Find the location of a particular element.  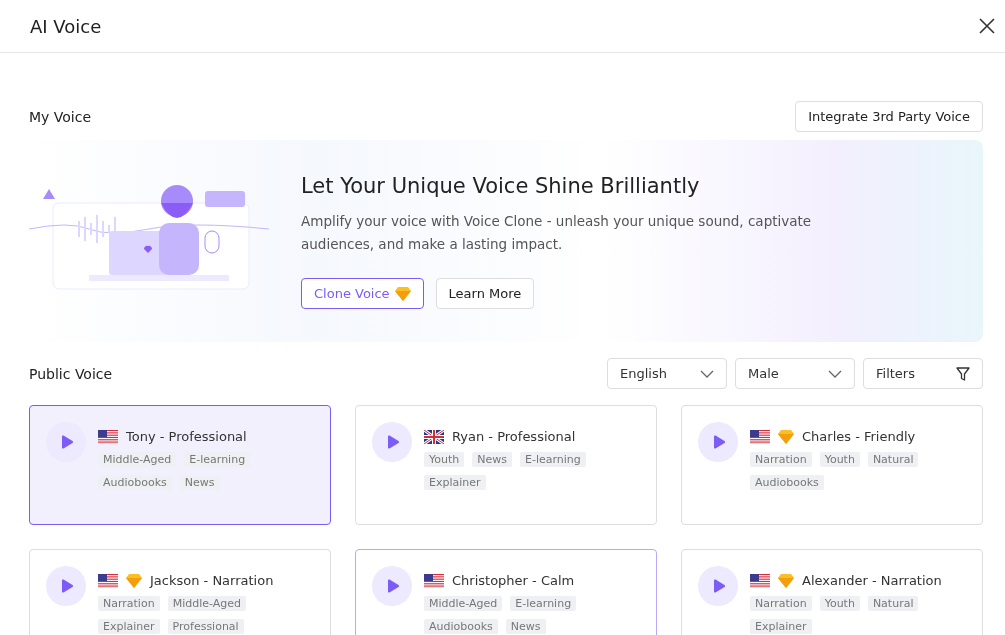

voice-card: Christopher - Calm Middle-Aged E-learning Audiobooks News is located at coordinates (506, 592).